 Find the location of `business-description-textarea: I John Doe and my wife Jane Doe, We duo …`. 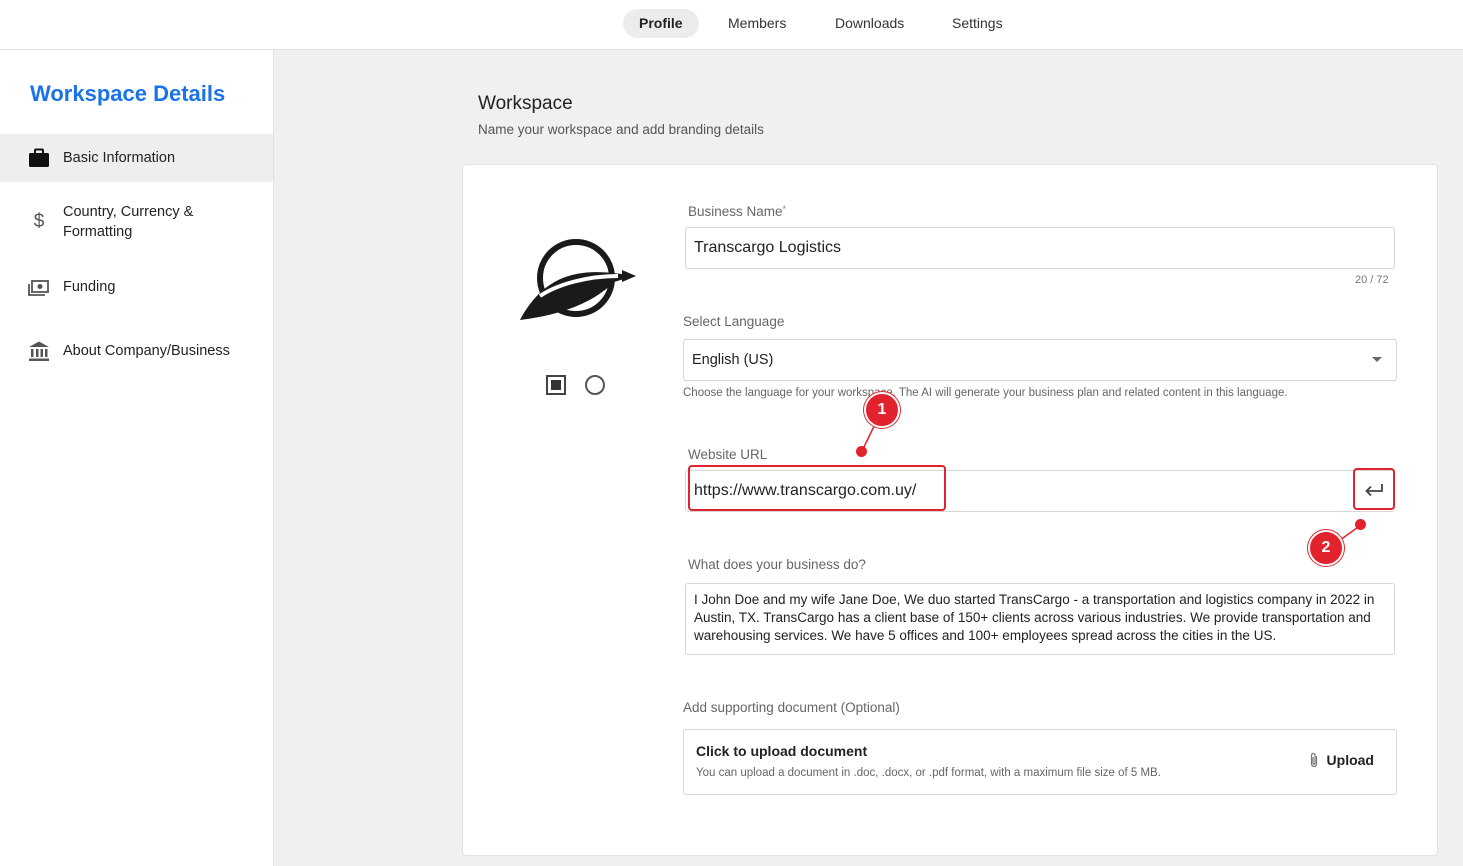

business-description-textarea: I John Doe and my wife Jane Doe, We duo … is located at coordinates (1040, 619).